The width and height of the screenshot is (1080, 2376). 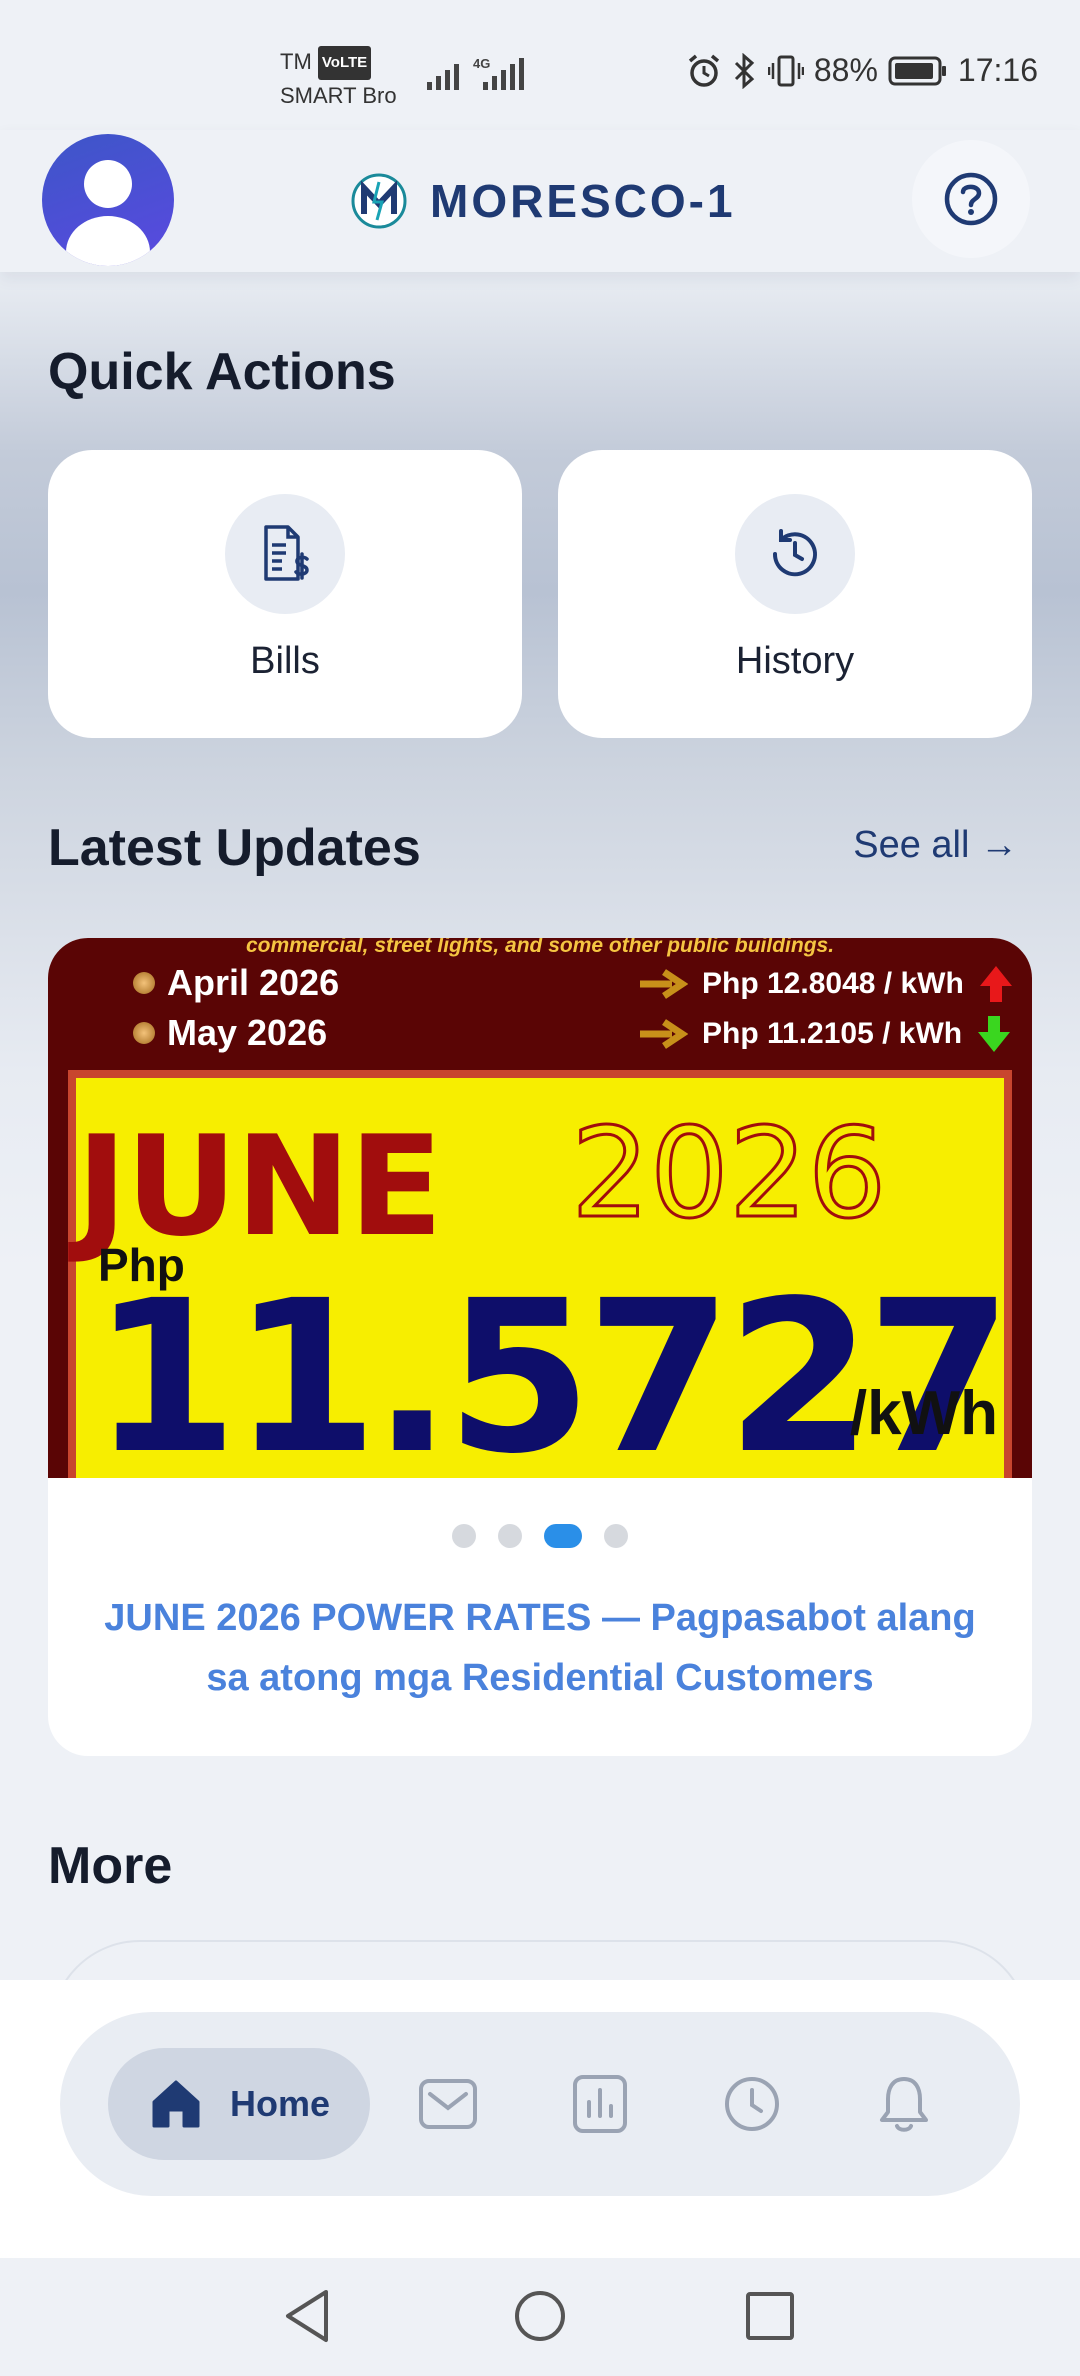 What do you see at coordinates (308, 2316) in the screenshot?
I see `back-icon` at bounding box center [308, 2316].